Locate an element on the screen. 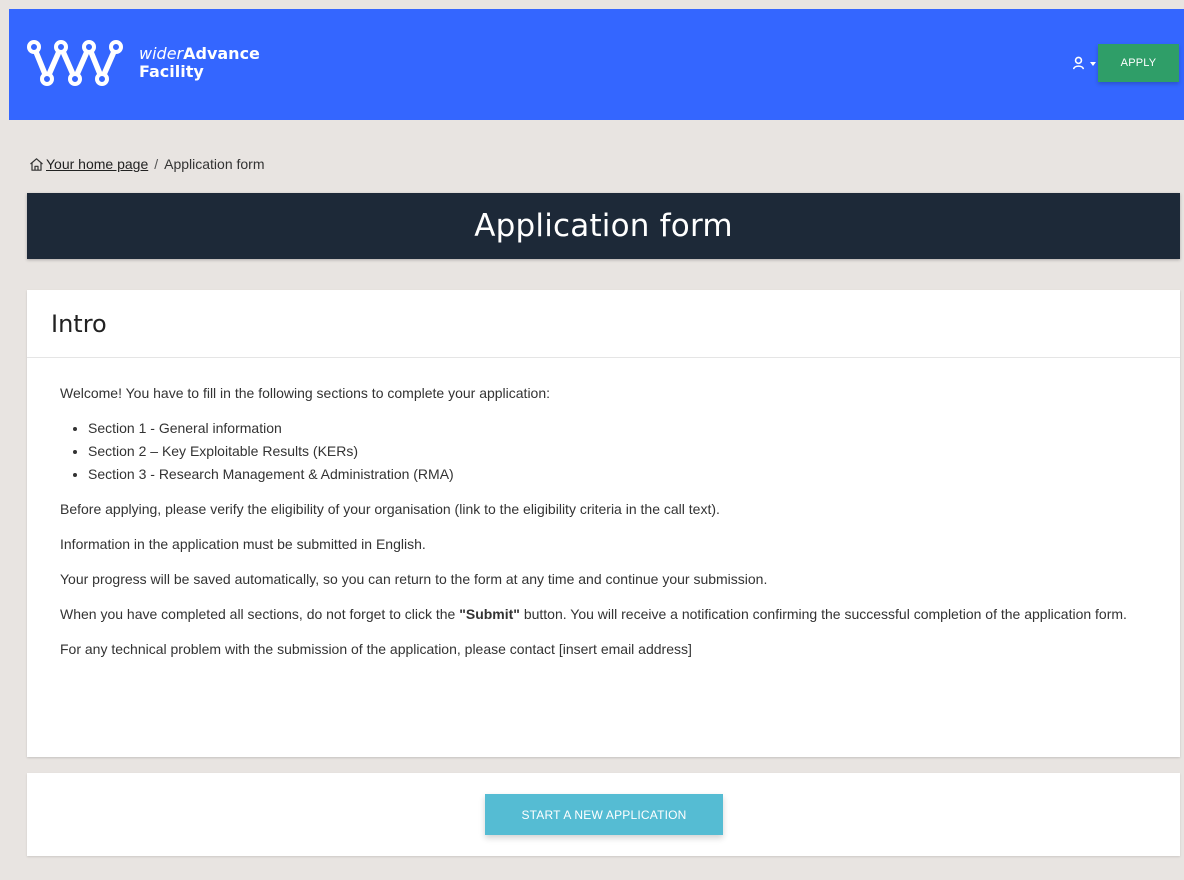  top-navbar: widerAdvance Facility APPLY is located at coordinates (596, 64).